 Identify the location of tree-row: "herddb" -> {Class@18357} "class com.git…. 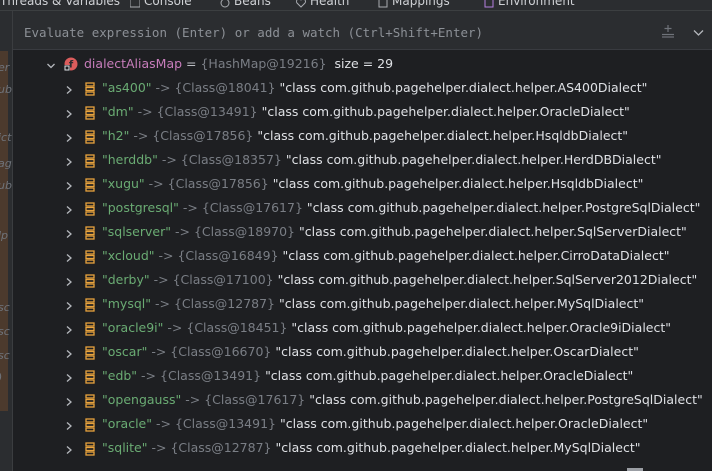
(362, 161).